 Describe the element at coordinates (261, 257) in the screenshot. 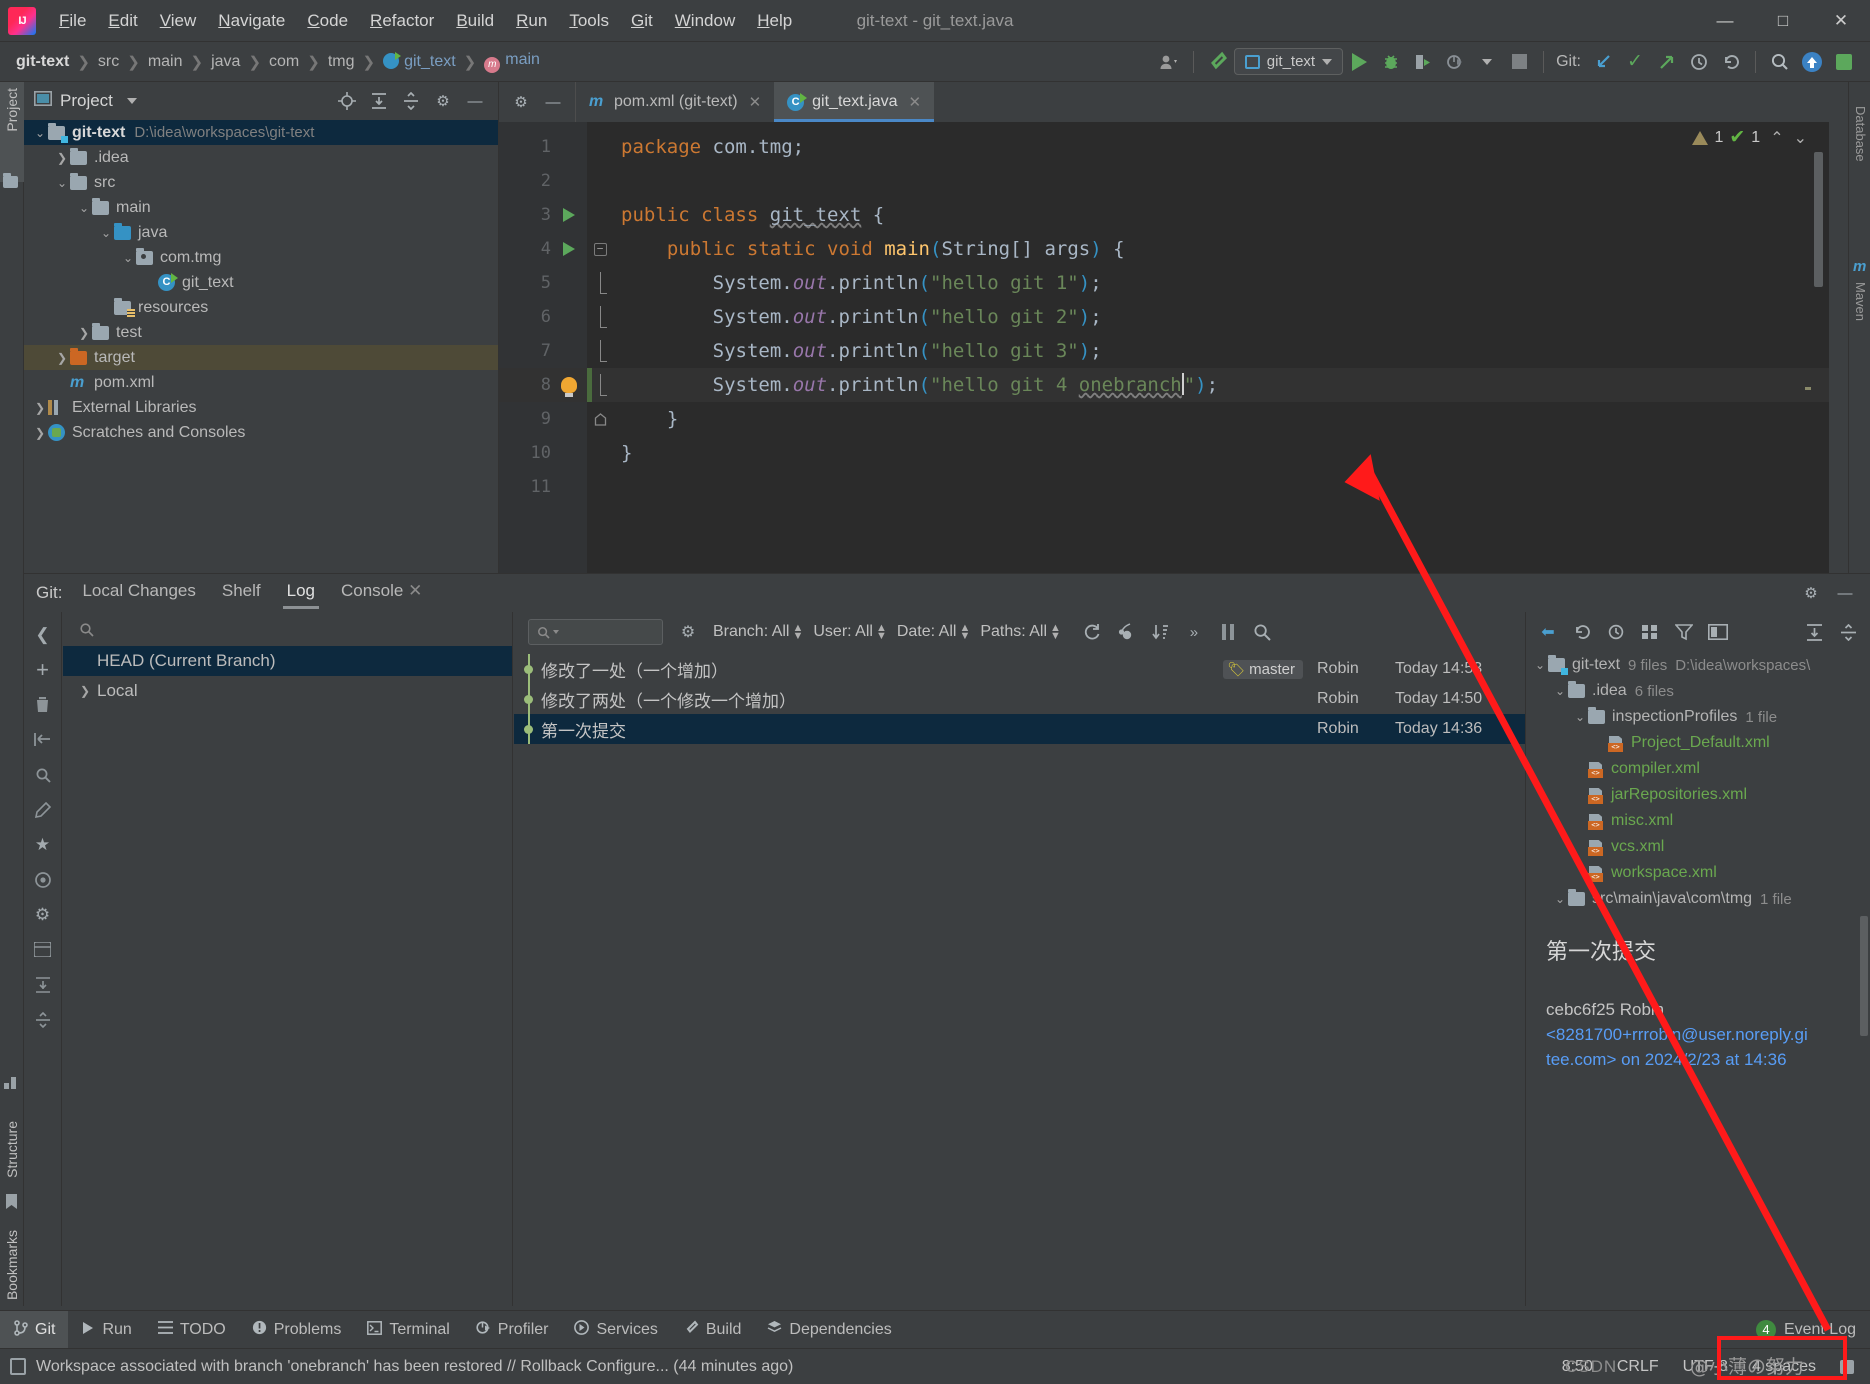

I see `project-tree-node-com-tmg: ⌄ com.tmg` at that location.